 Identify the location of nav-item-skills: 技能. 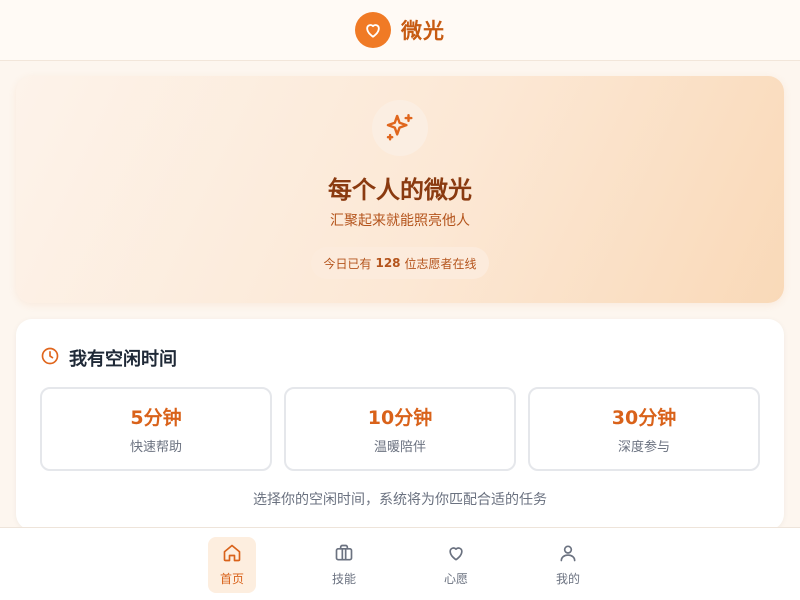
(344, 565).